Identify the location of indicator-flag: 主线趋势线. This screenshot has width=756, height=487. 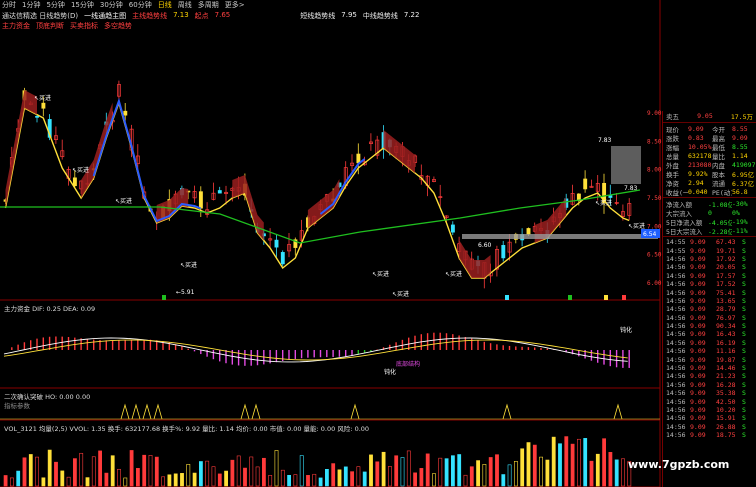
(150, 16).